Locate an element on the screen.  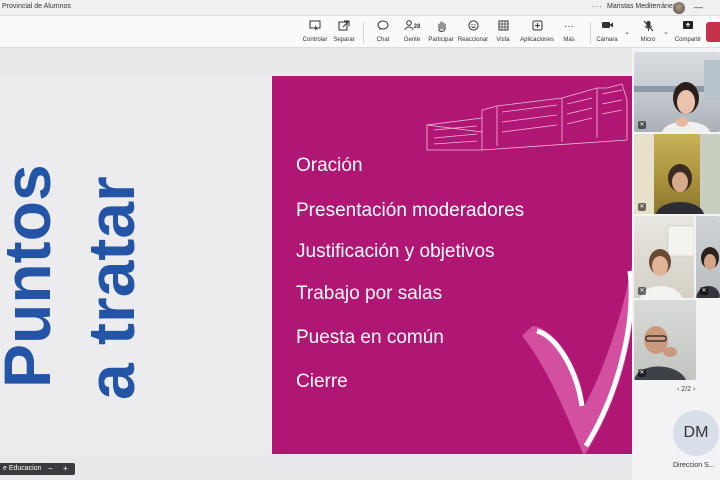
bottom-bar: e Educacion − + is located at coordinates (316, 470).